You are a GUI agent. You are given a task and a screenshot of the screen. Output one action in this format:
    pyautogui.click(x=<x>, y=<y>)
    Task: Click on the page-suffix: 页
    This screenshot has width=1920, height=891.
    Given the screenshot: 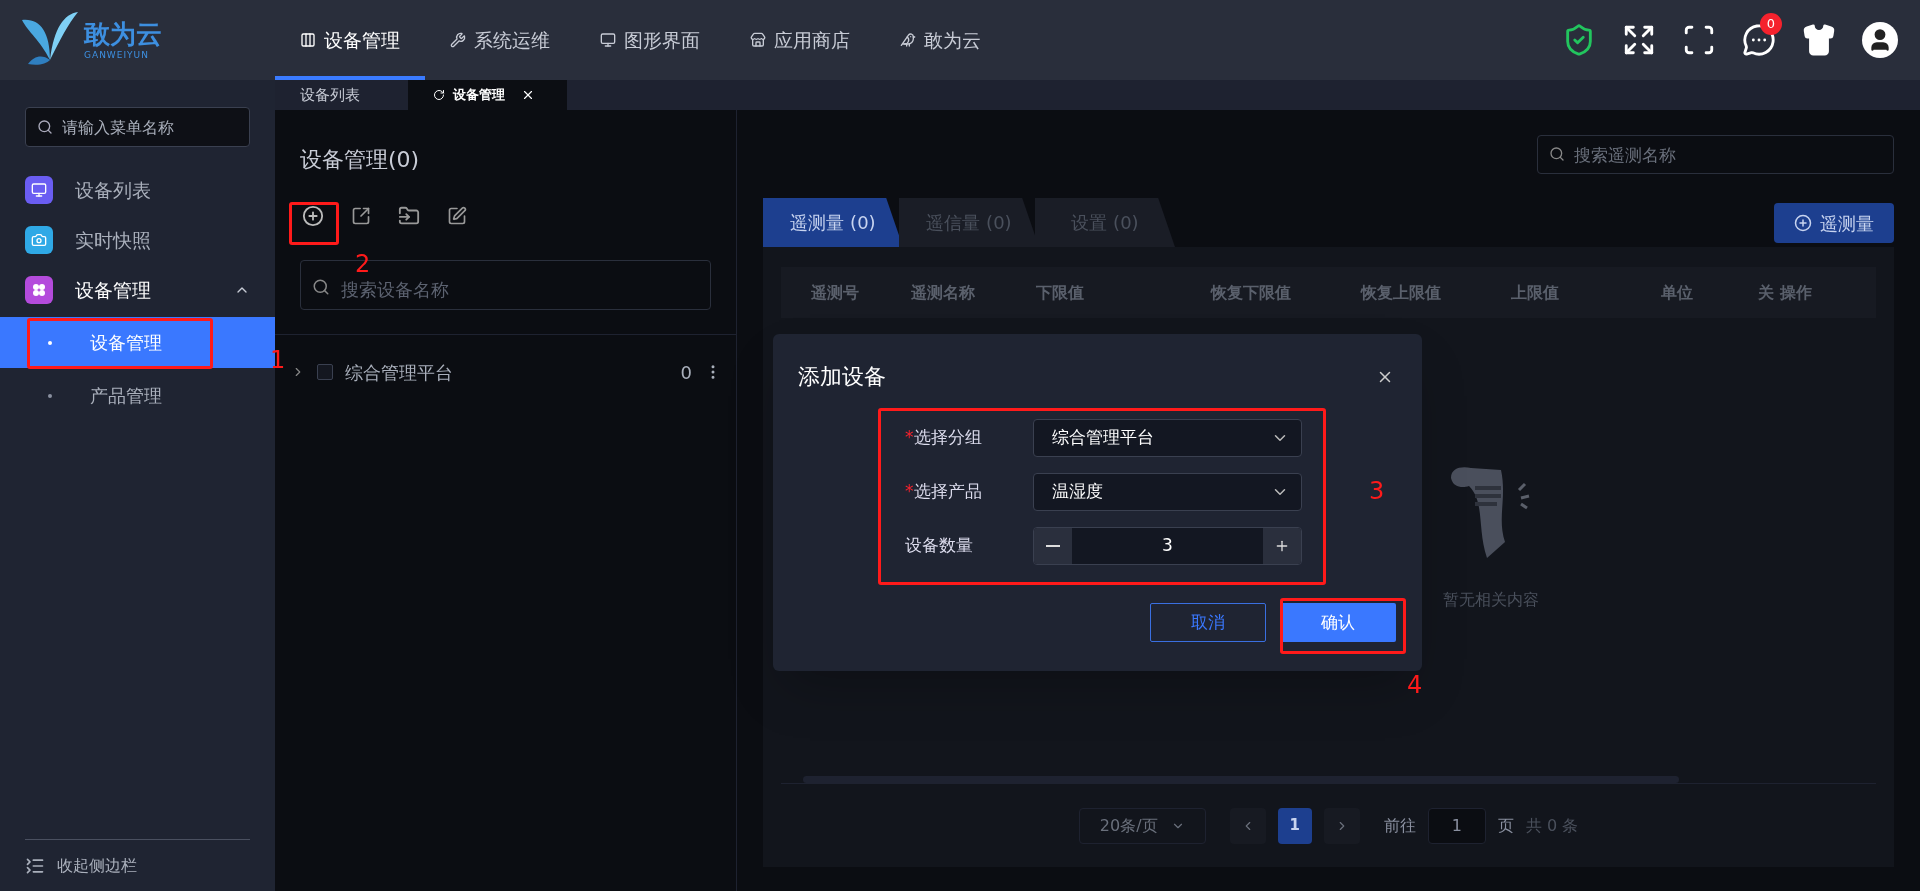 What is the action you would take?
    pyautogui.click(x=1505, y=825)
    